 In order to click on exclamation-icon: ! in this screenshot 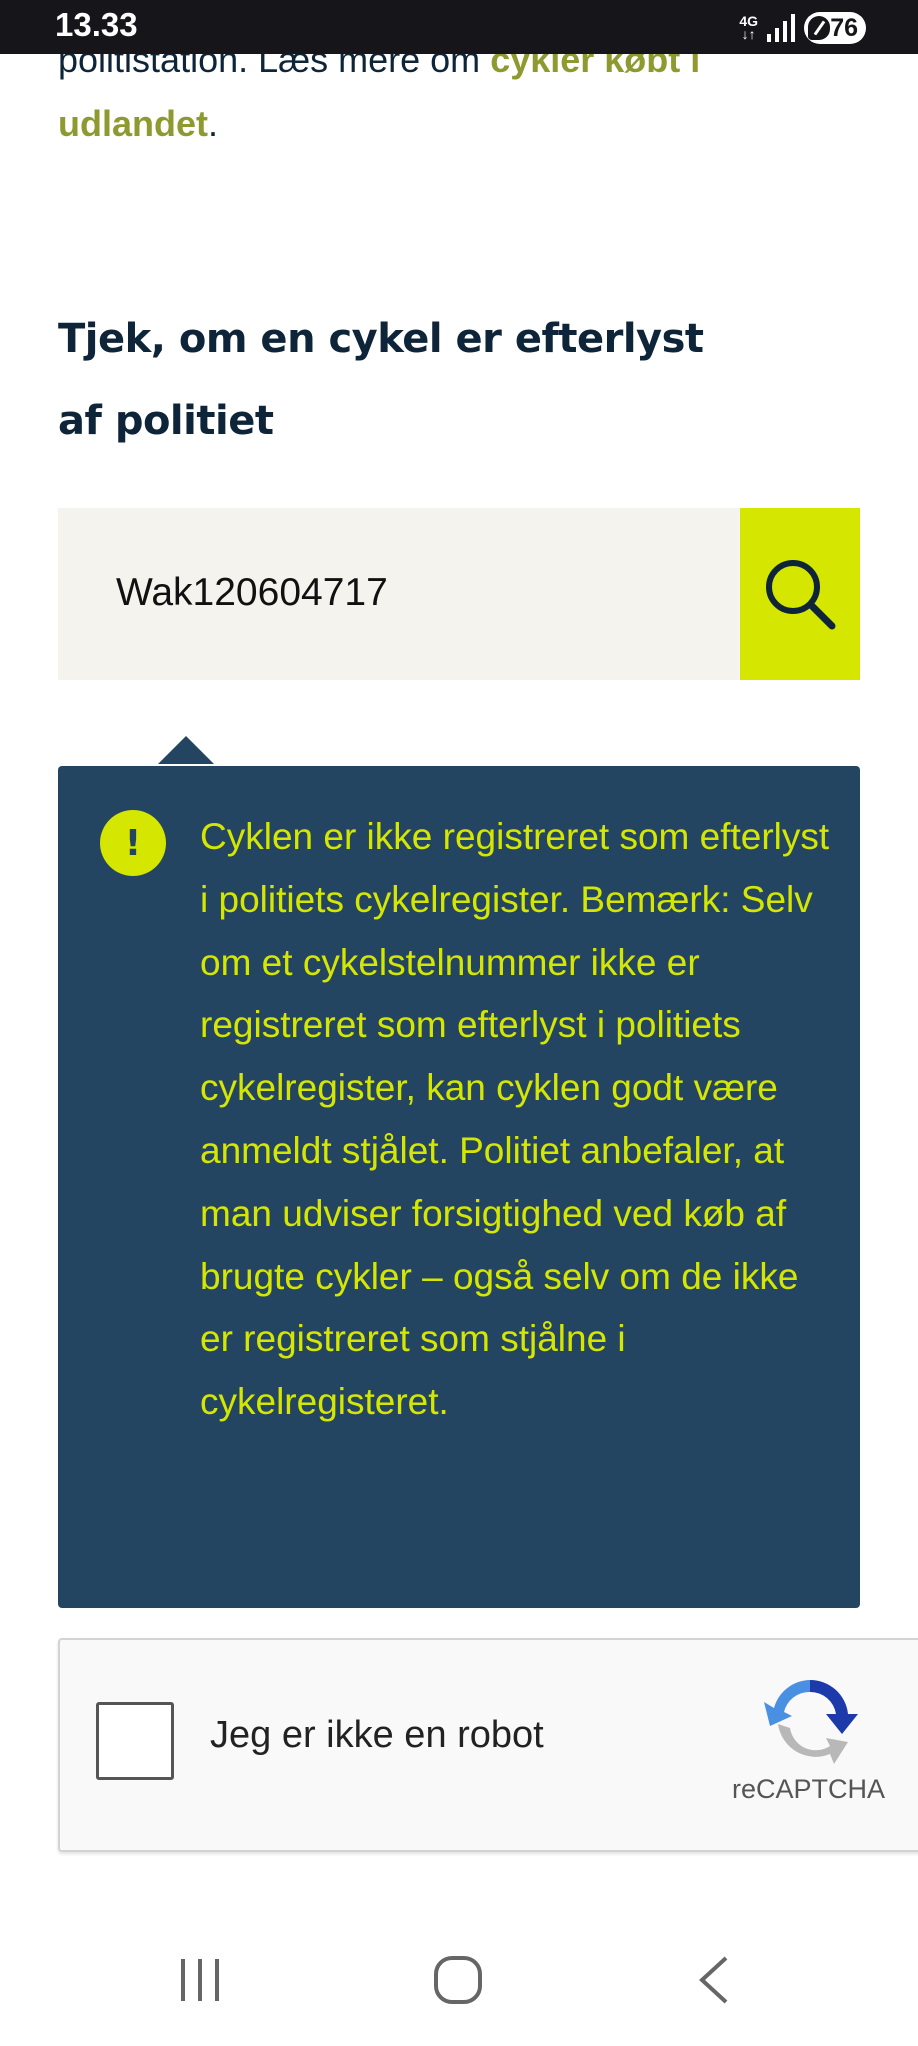, I will do `click(133, 843)`.